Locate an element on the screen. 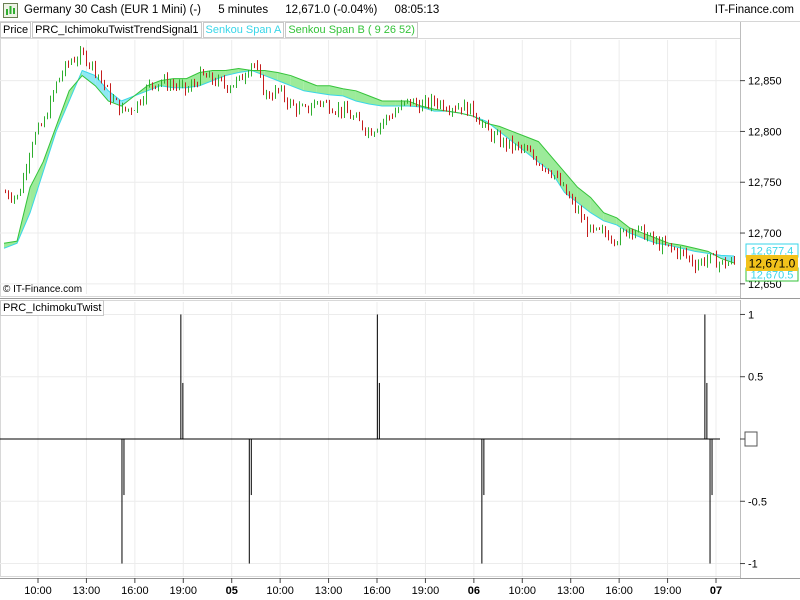 Image resolution: width=800 pixels, height=600 pixels. osc-tick-label: 1 is located at coordinates (751, 315).